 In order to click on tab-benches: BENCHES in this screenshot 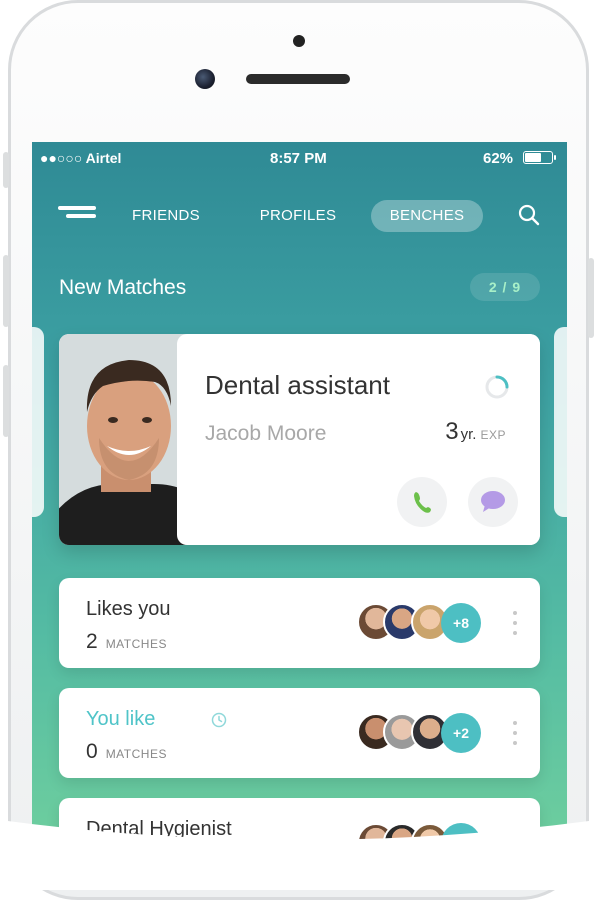, I will do `click(427, 216)`.